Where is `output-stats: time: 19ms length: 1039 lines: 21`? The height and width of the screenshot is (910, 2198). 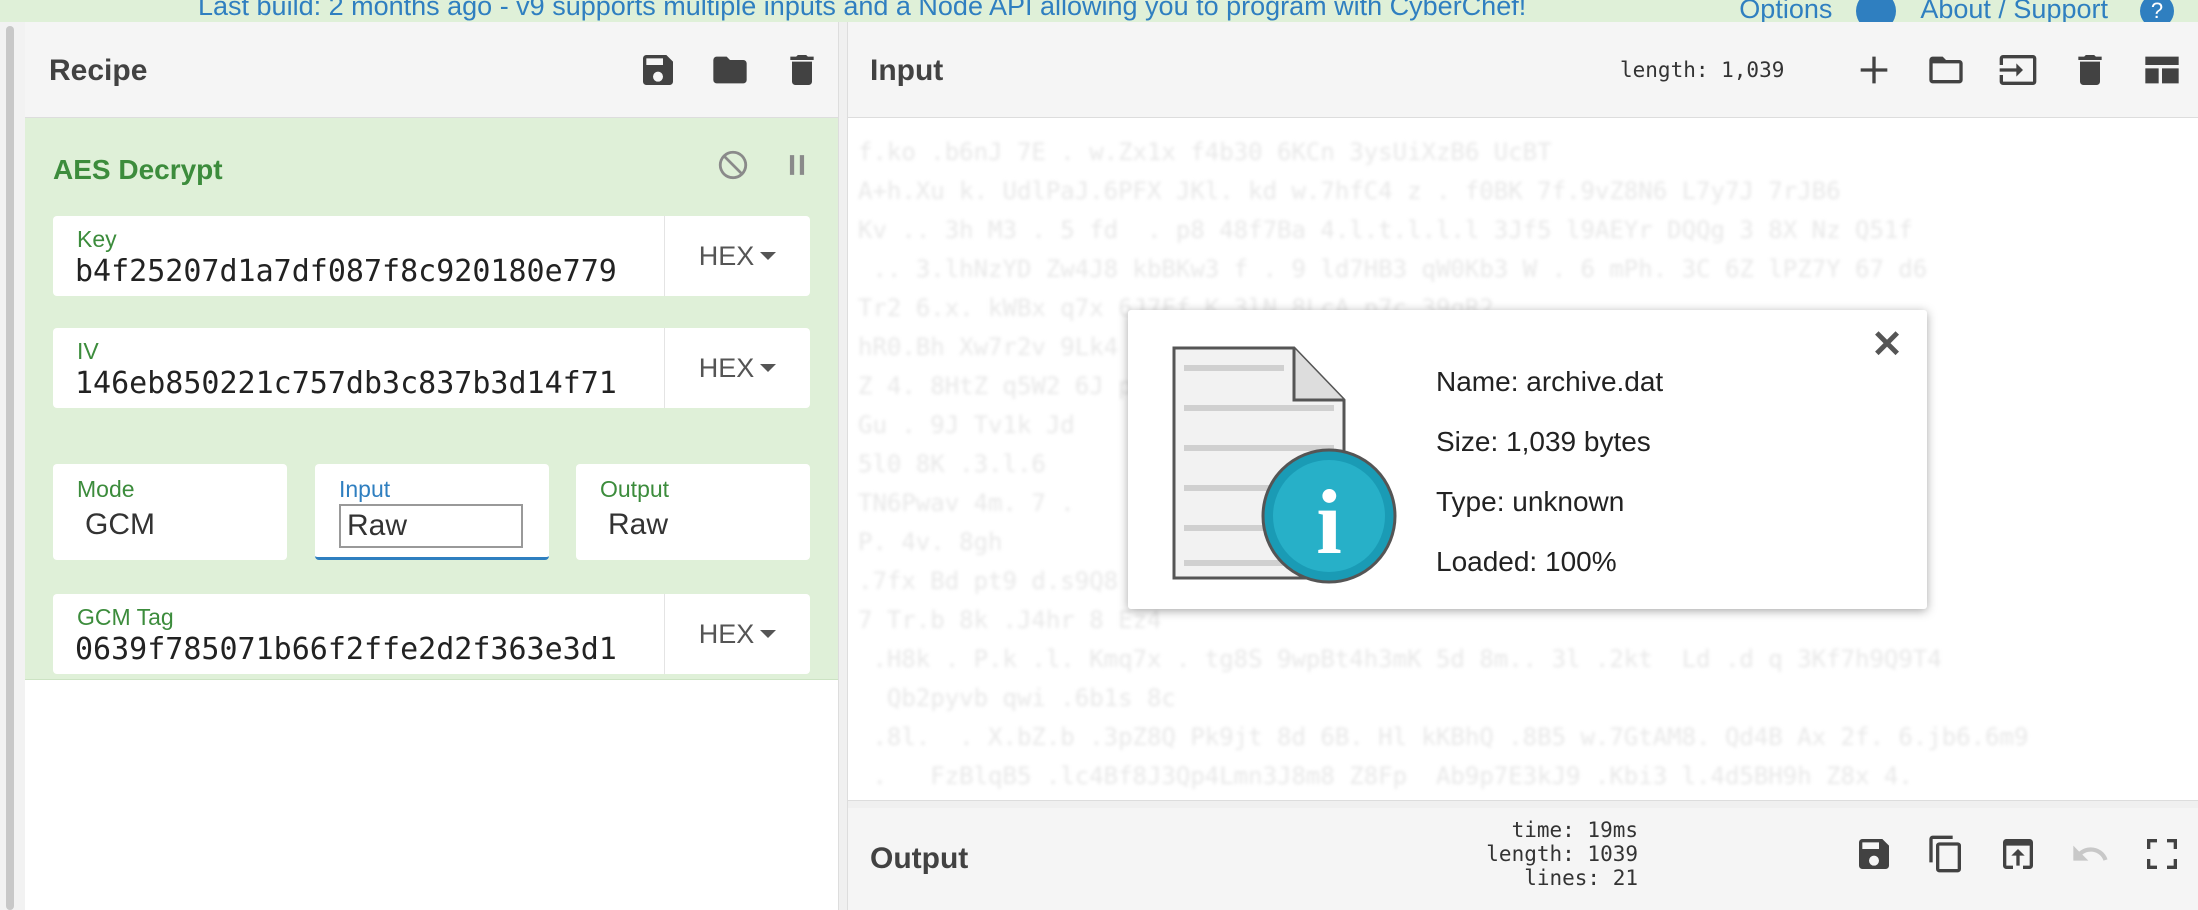 output-stats: time: 19ms length: 1039 lines: 21 is located at coordinates (1513, 854).